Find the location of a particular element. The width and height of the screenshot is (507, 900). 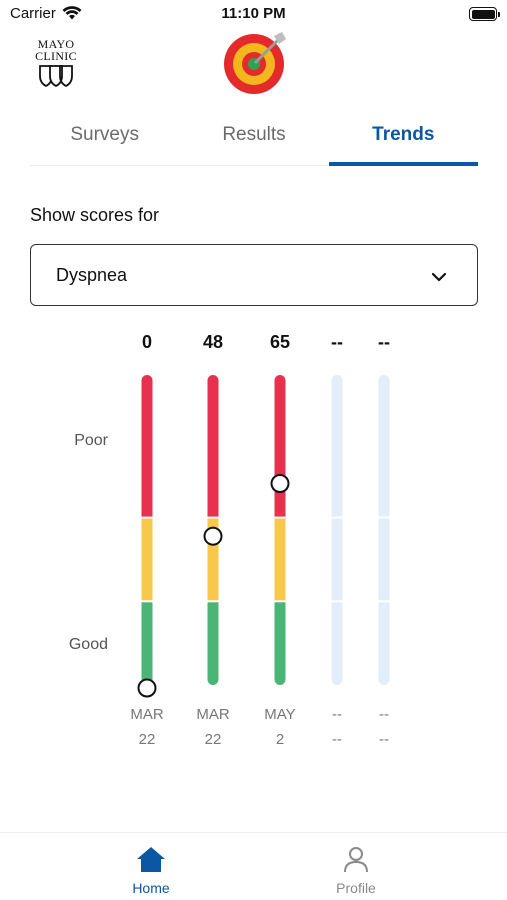

status-bar: Carrier 11:10 PM is located at coordinates (253, 15).